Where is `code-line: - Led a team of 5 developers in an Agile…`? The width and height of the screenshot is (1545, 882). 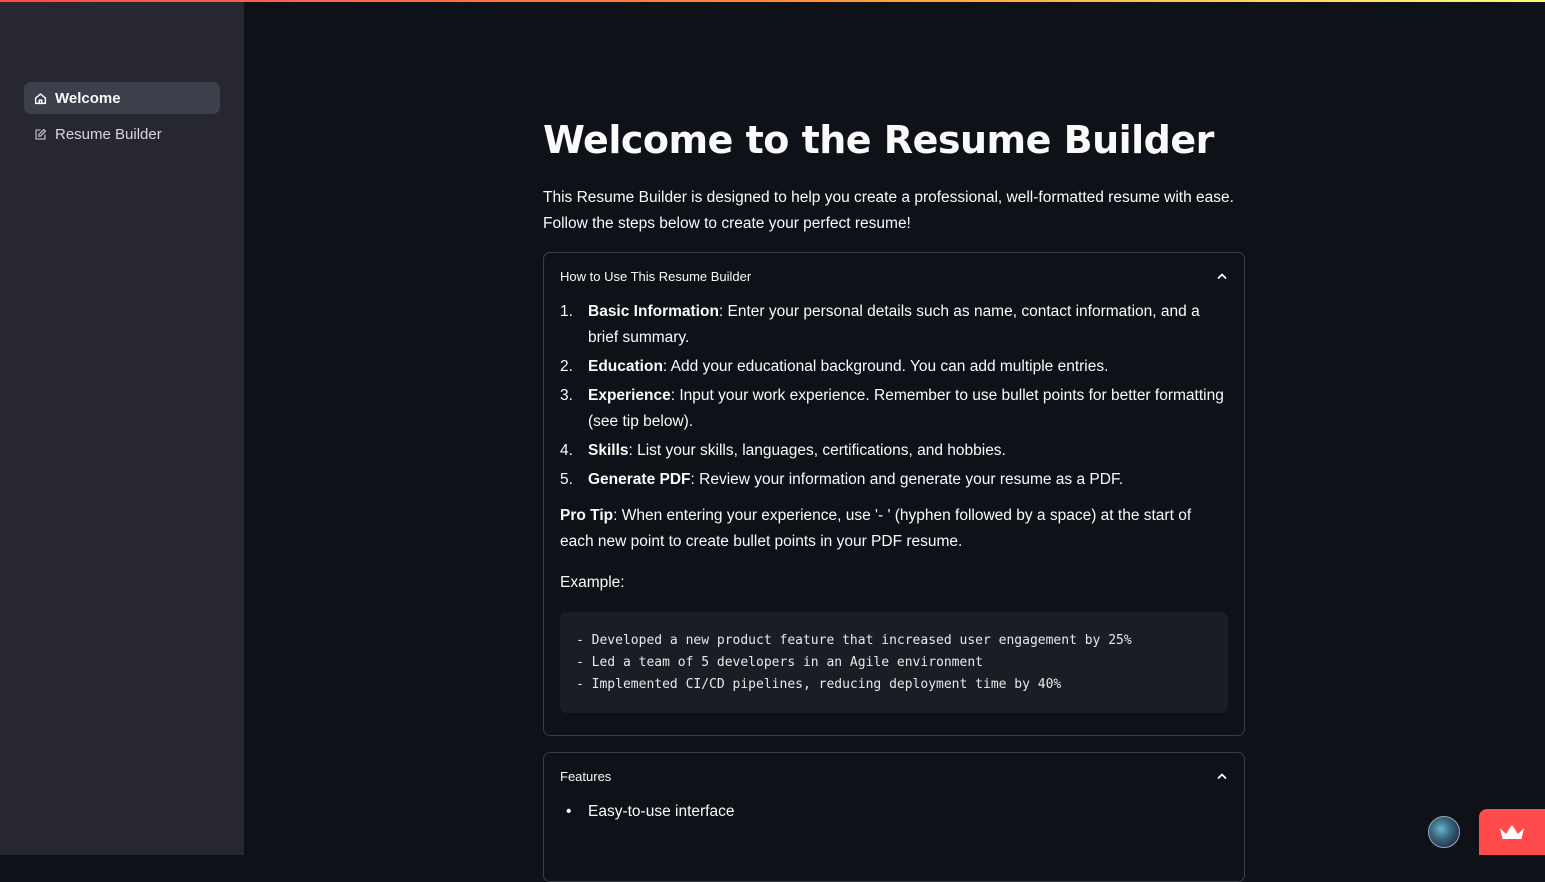 code-line: - Led a team of 5 developers in an Agile… is located at coordinates (779, 662).